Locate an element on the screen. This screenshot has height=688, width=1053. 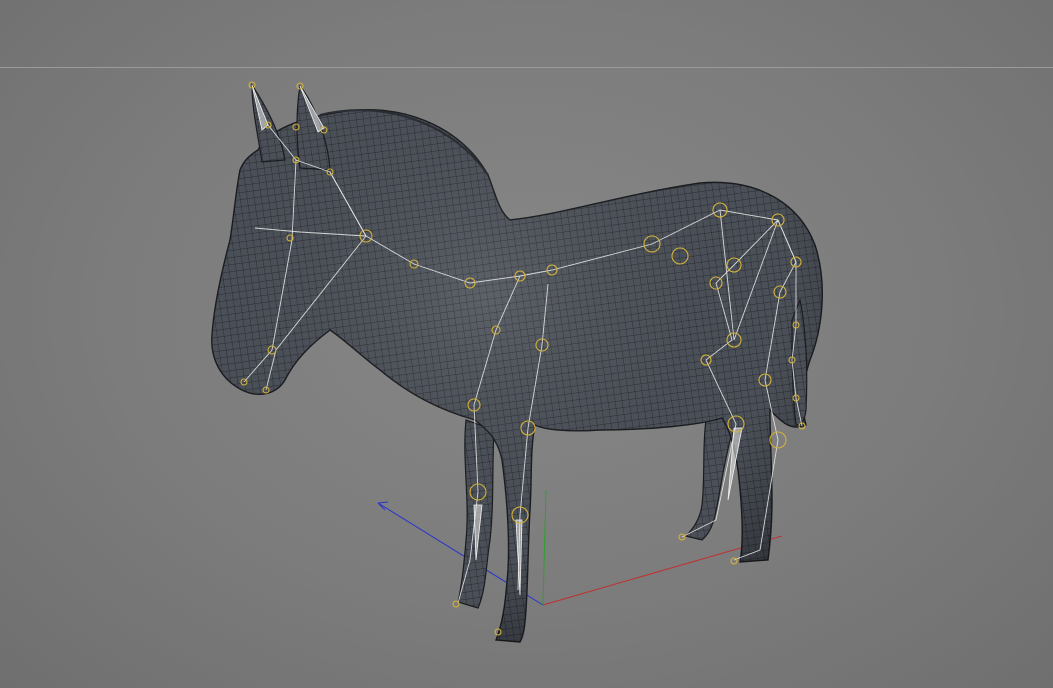
world-axes is located at coordinates (580, 547).